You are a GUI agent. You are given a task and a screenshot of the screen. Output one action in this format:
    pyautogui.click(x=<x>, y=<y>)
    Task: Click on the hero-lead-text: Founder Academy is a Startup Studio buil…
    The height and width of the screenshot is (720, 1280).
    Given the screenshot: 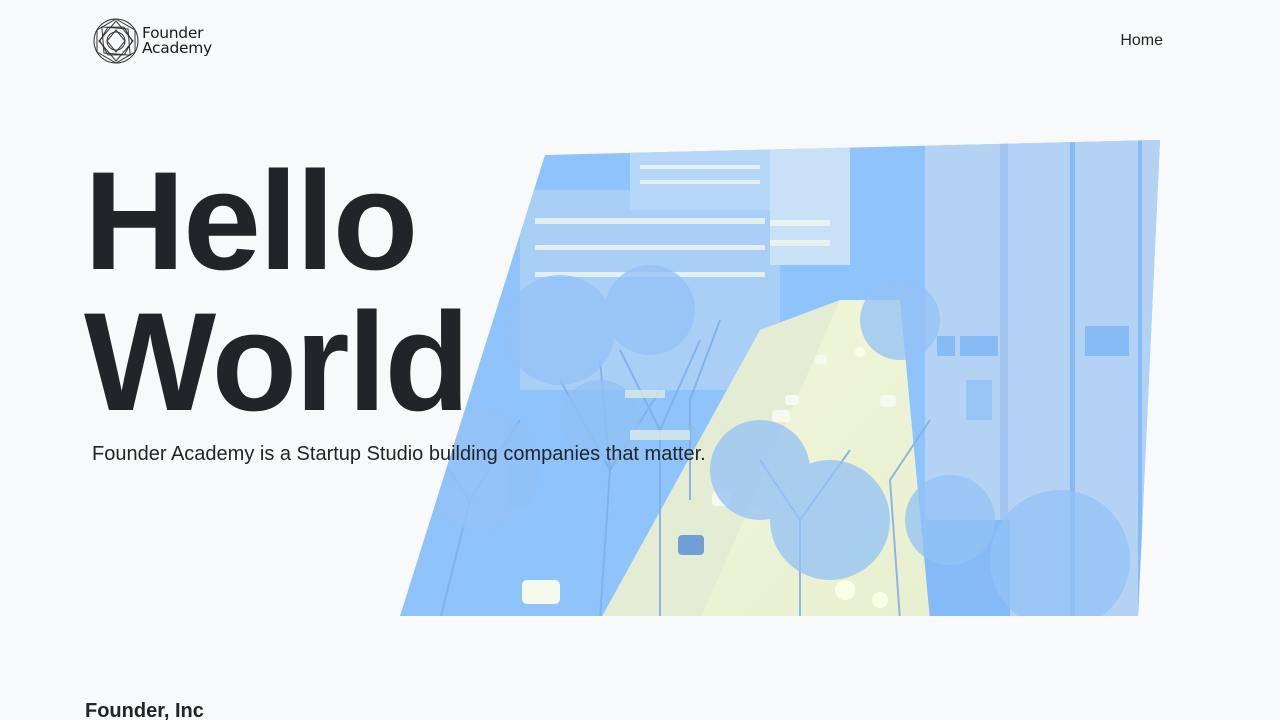 What is the action you would take?
    pyautogui.click(x=399, y=454)
    